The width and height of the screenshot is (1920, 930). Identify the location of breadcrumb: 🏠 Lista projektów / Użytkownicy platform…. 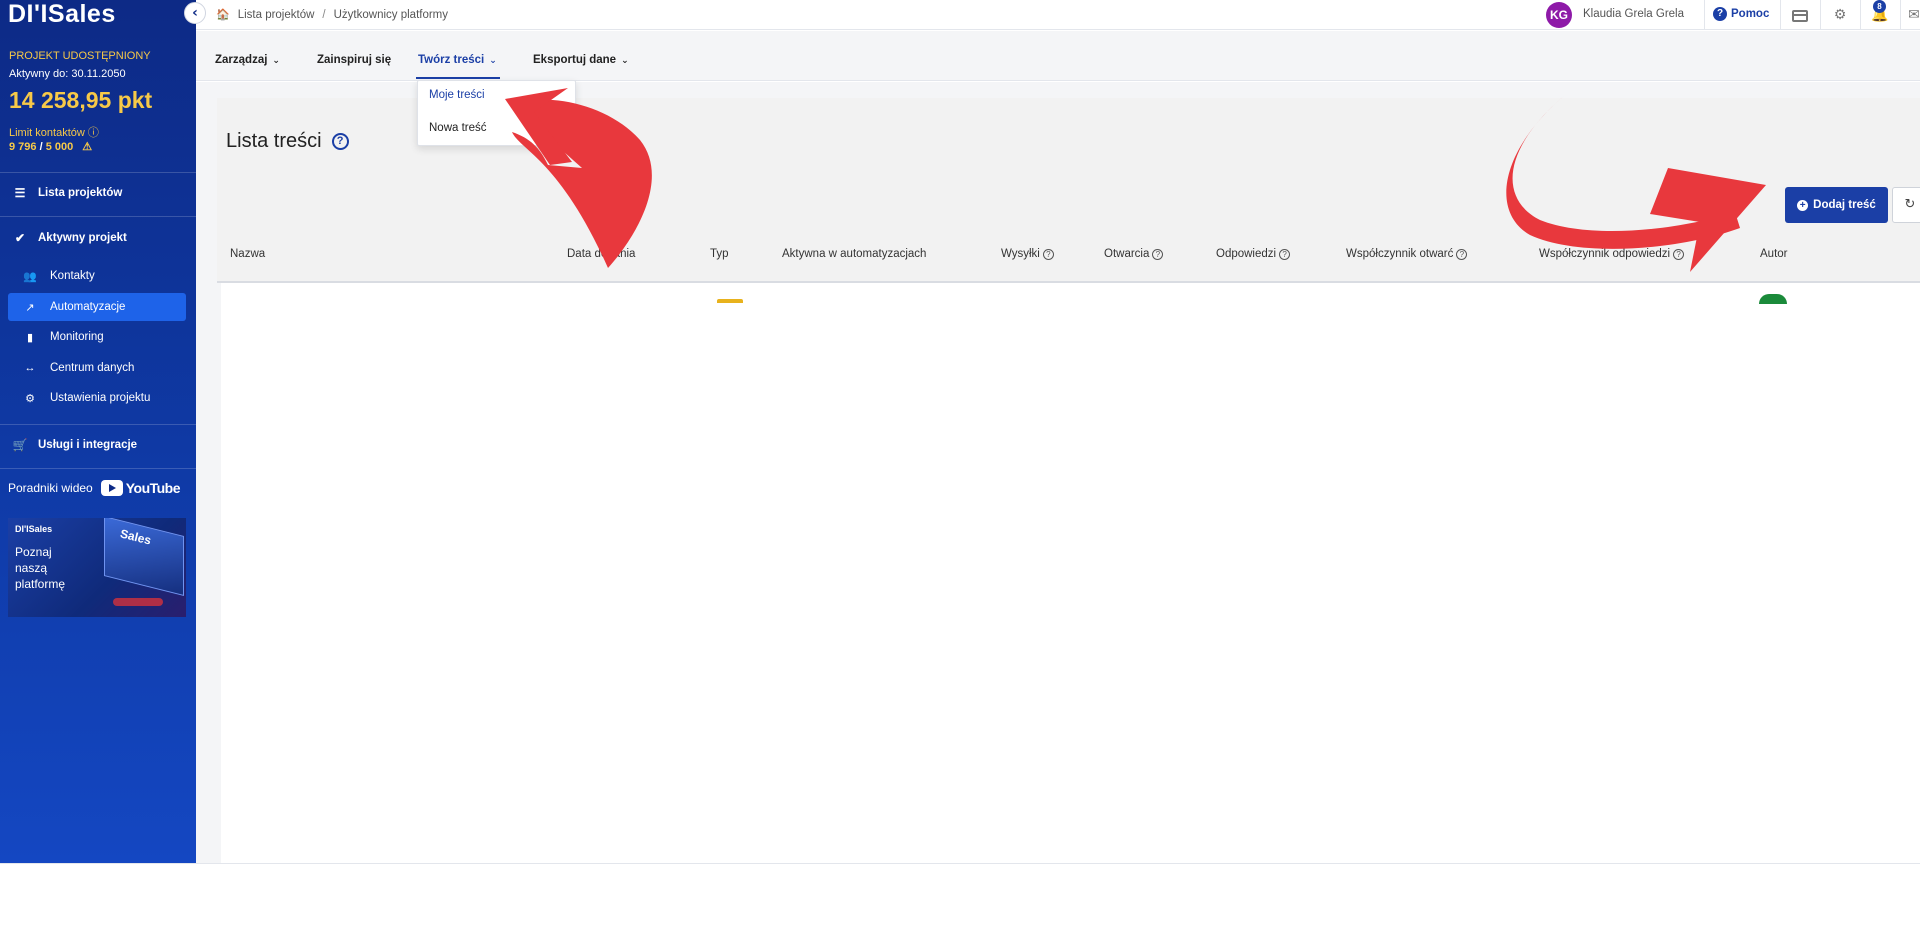
(332, 15).